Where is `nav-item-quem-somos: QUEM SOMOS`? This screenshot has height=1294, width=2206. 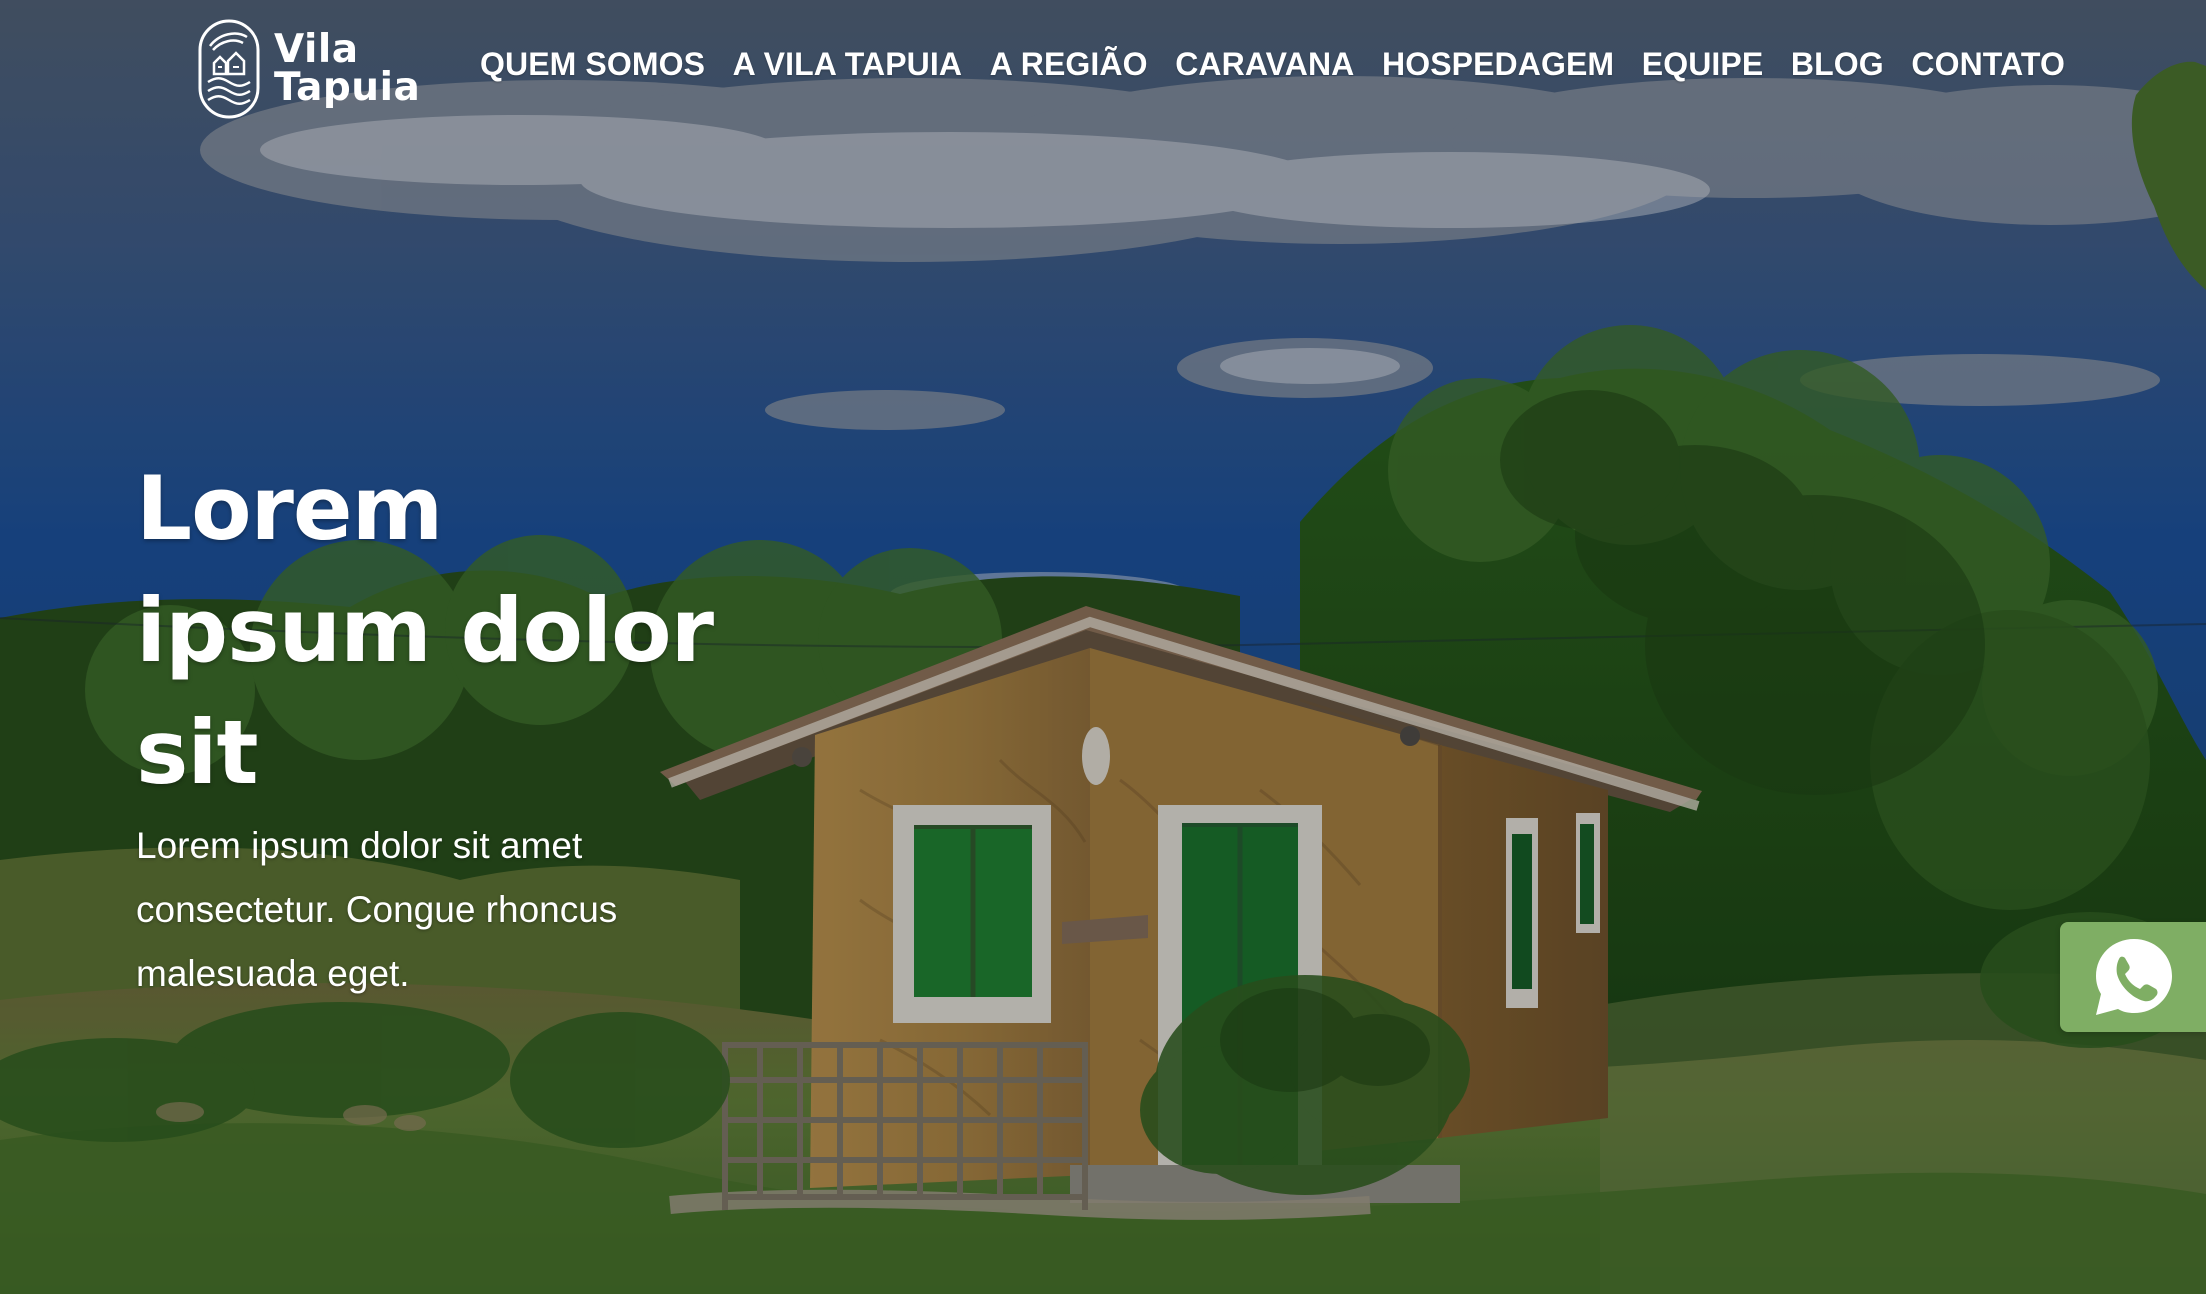 nav-item-quem-somos: QUEM SOMOS is located at coordinates (592, 64).